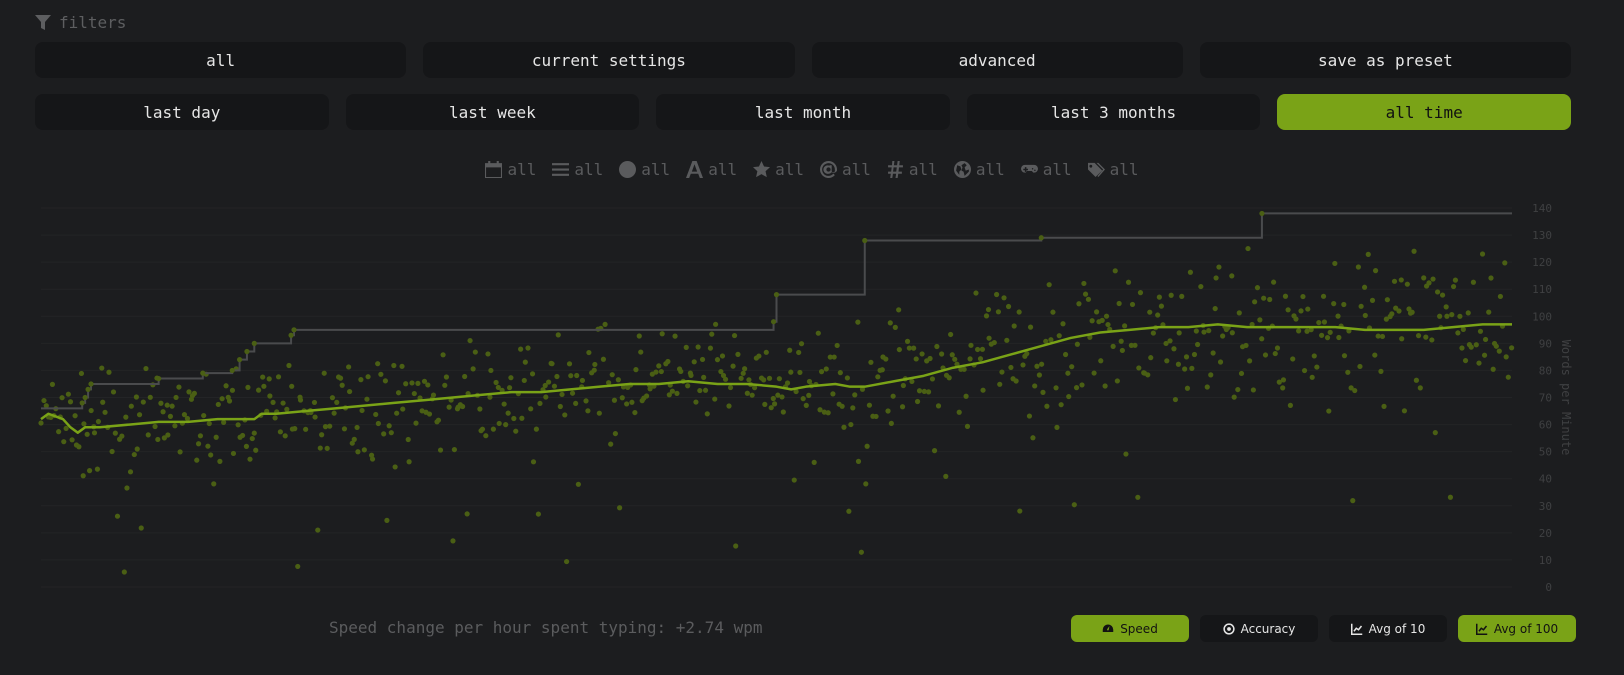 The height and width of the screenshot is (675, 1624). I want to click on avg-of-10-toggle: Avg of 10, so click(1388, 628).